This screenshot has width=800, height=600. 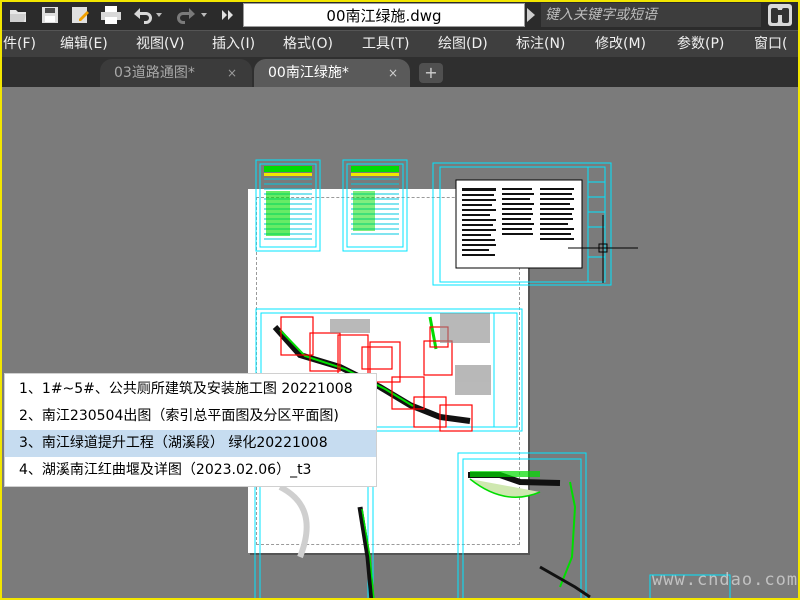 What do you see at coordinates (110, 15) in the screenshot?
I see `print-icon` at bounding box center [110, 15].